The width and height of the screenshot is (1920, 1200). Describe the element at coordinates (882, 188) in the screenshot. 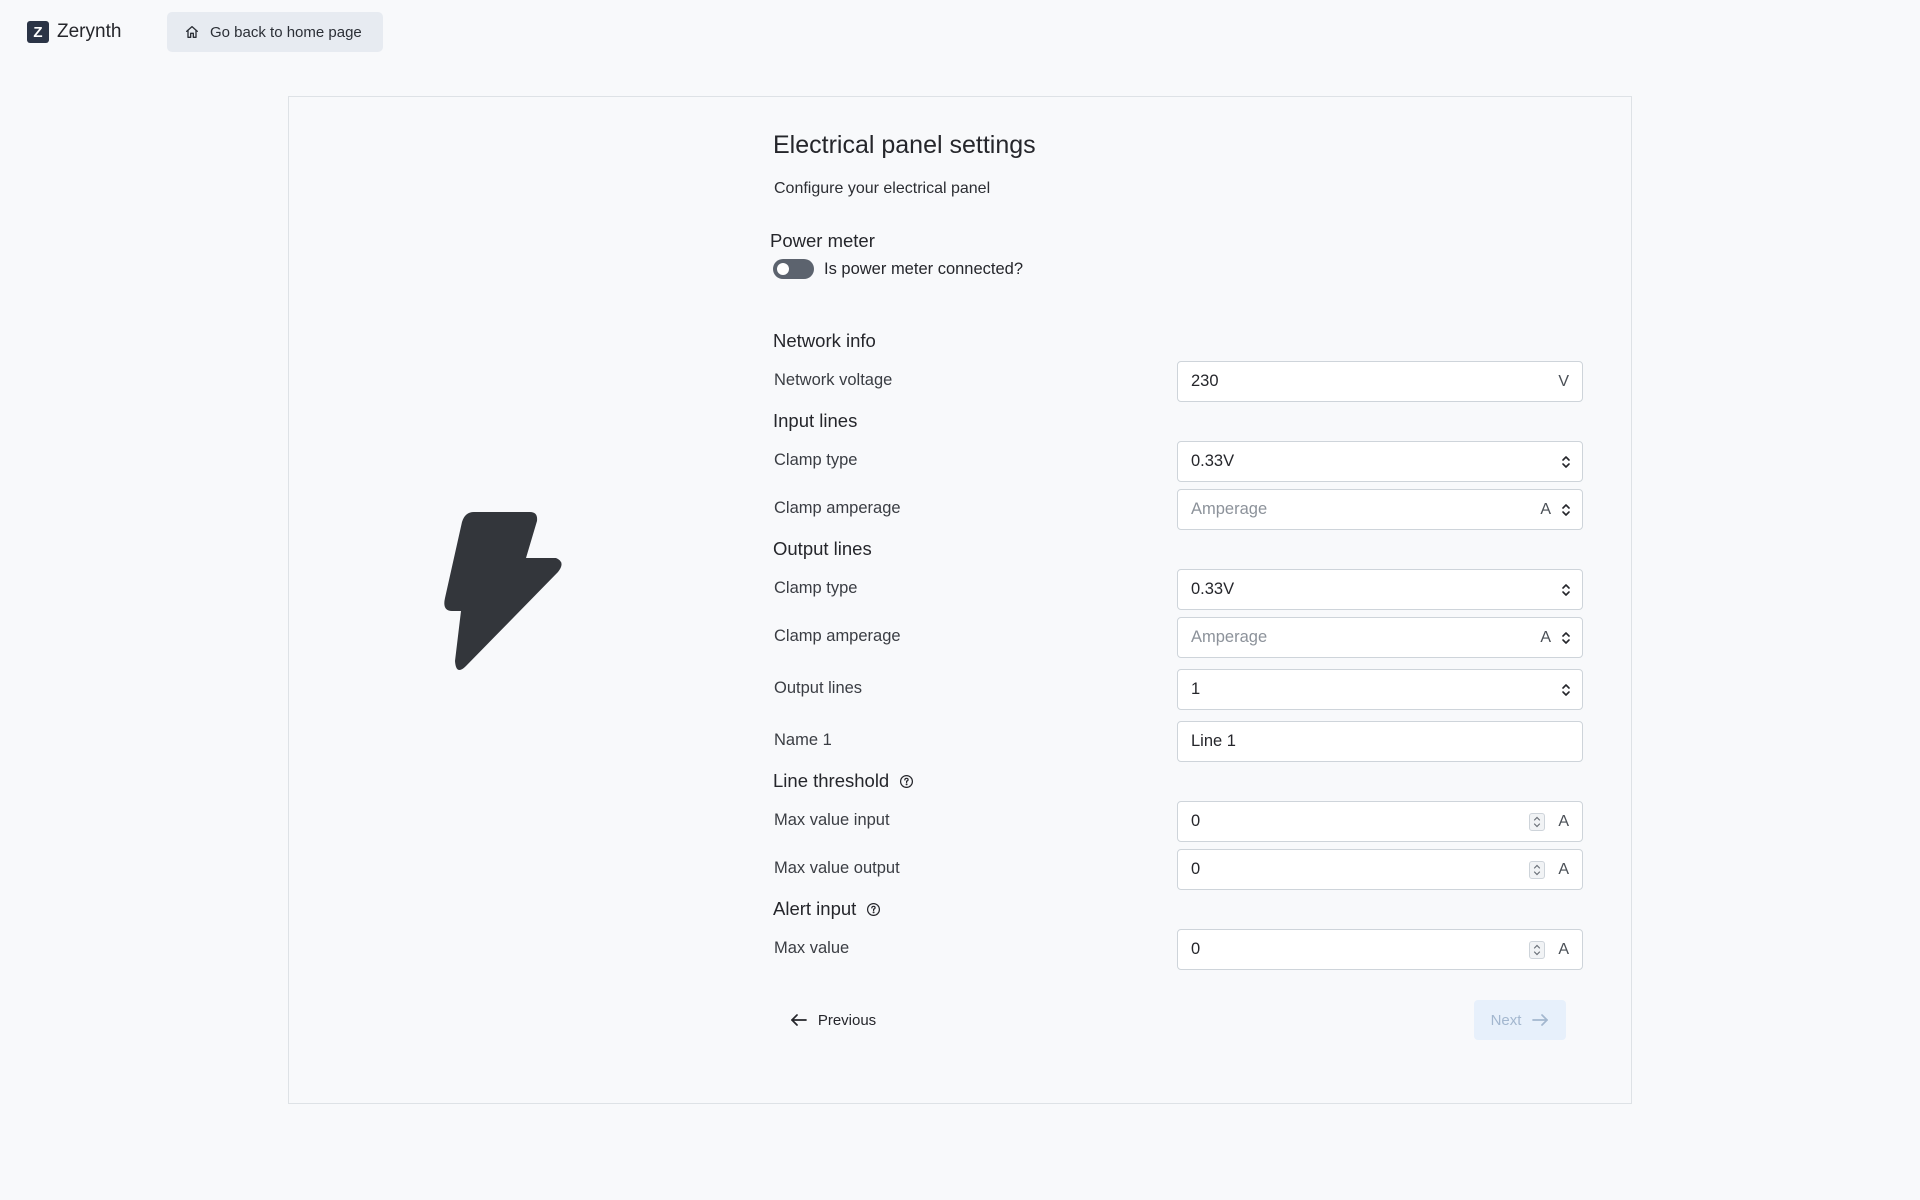

I see `form-subtitle: Configure your electrical panel` at that location.